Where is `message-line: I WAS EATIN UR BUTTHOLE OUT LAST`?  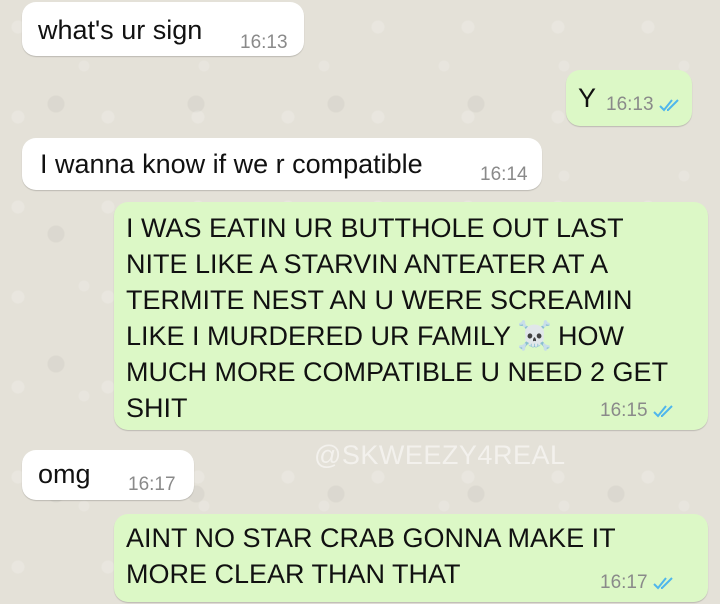
message-line: I WAS EATIN UR BUTTHOLE OUT LAST is located at coordinates (375, 228).